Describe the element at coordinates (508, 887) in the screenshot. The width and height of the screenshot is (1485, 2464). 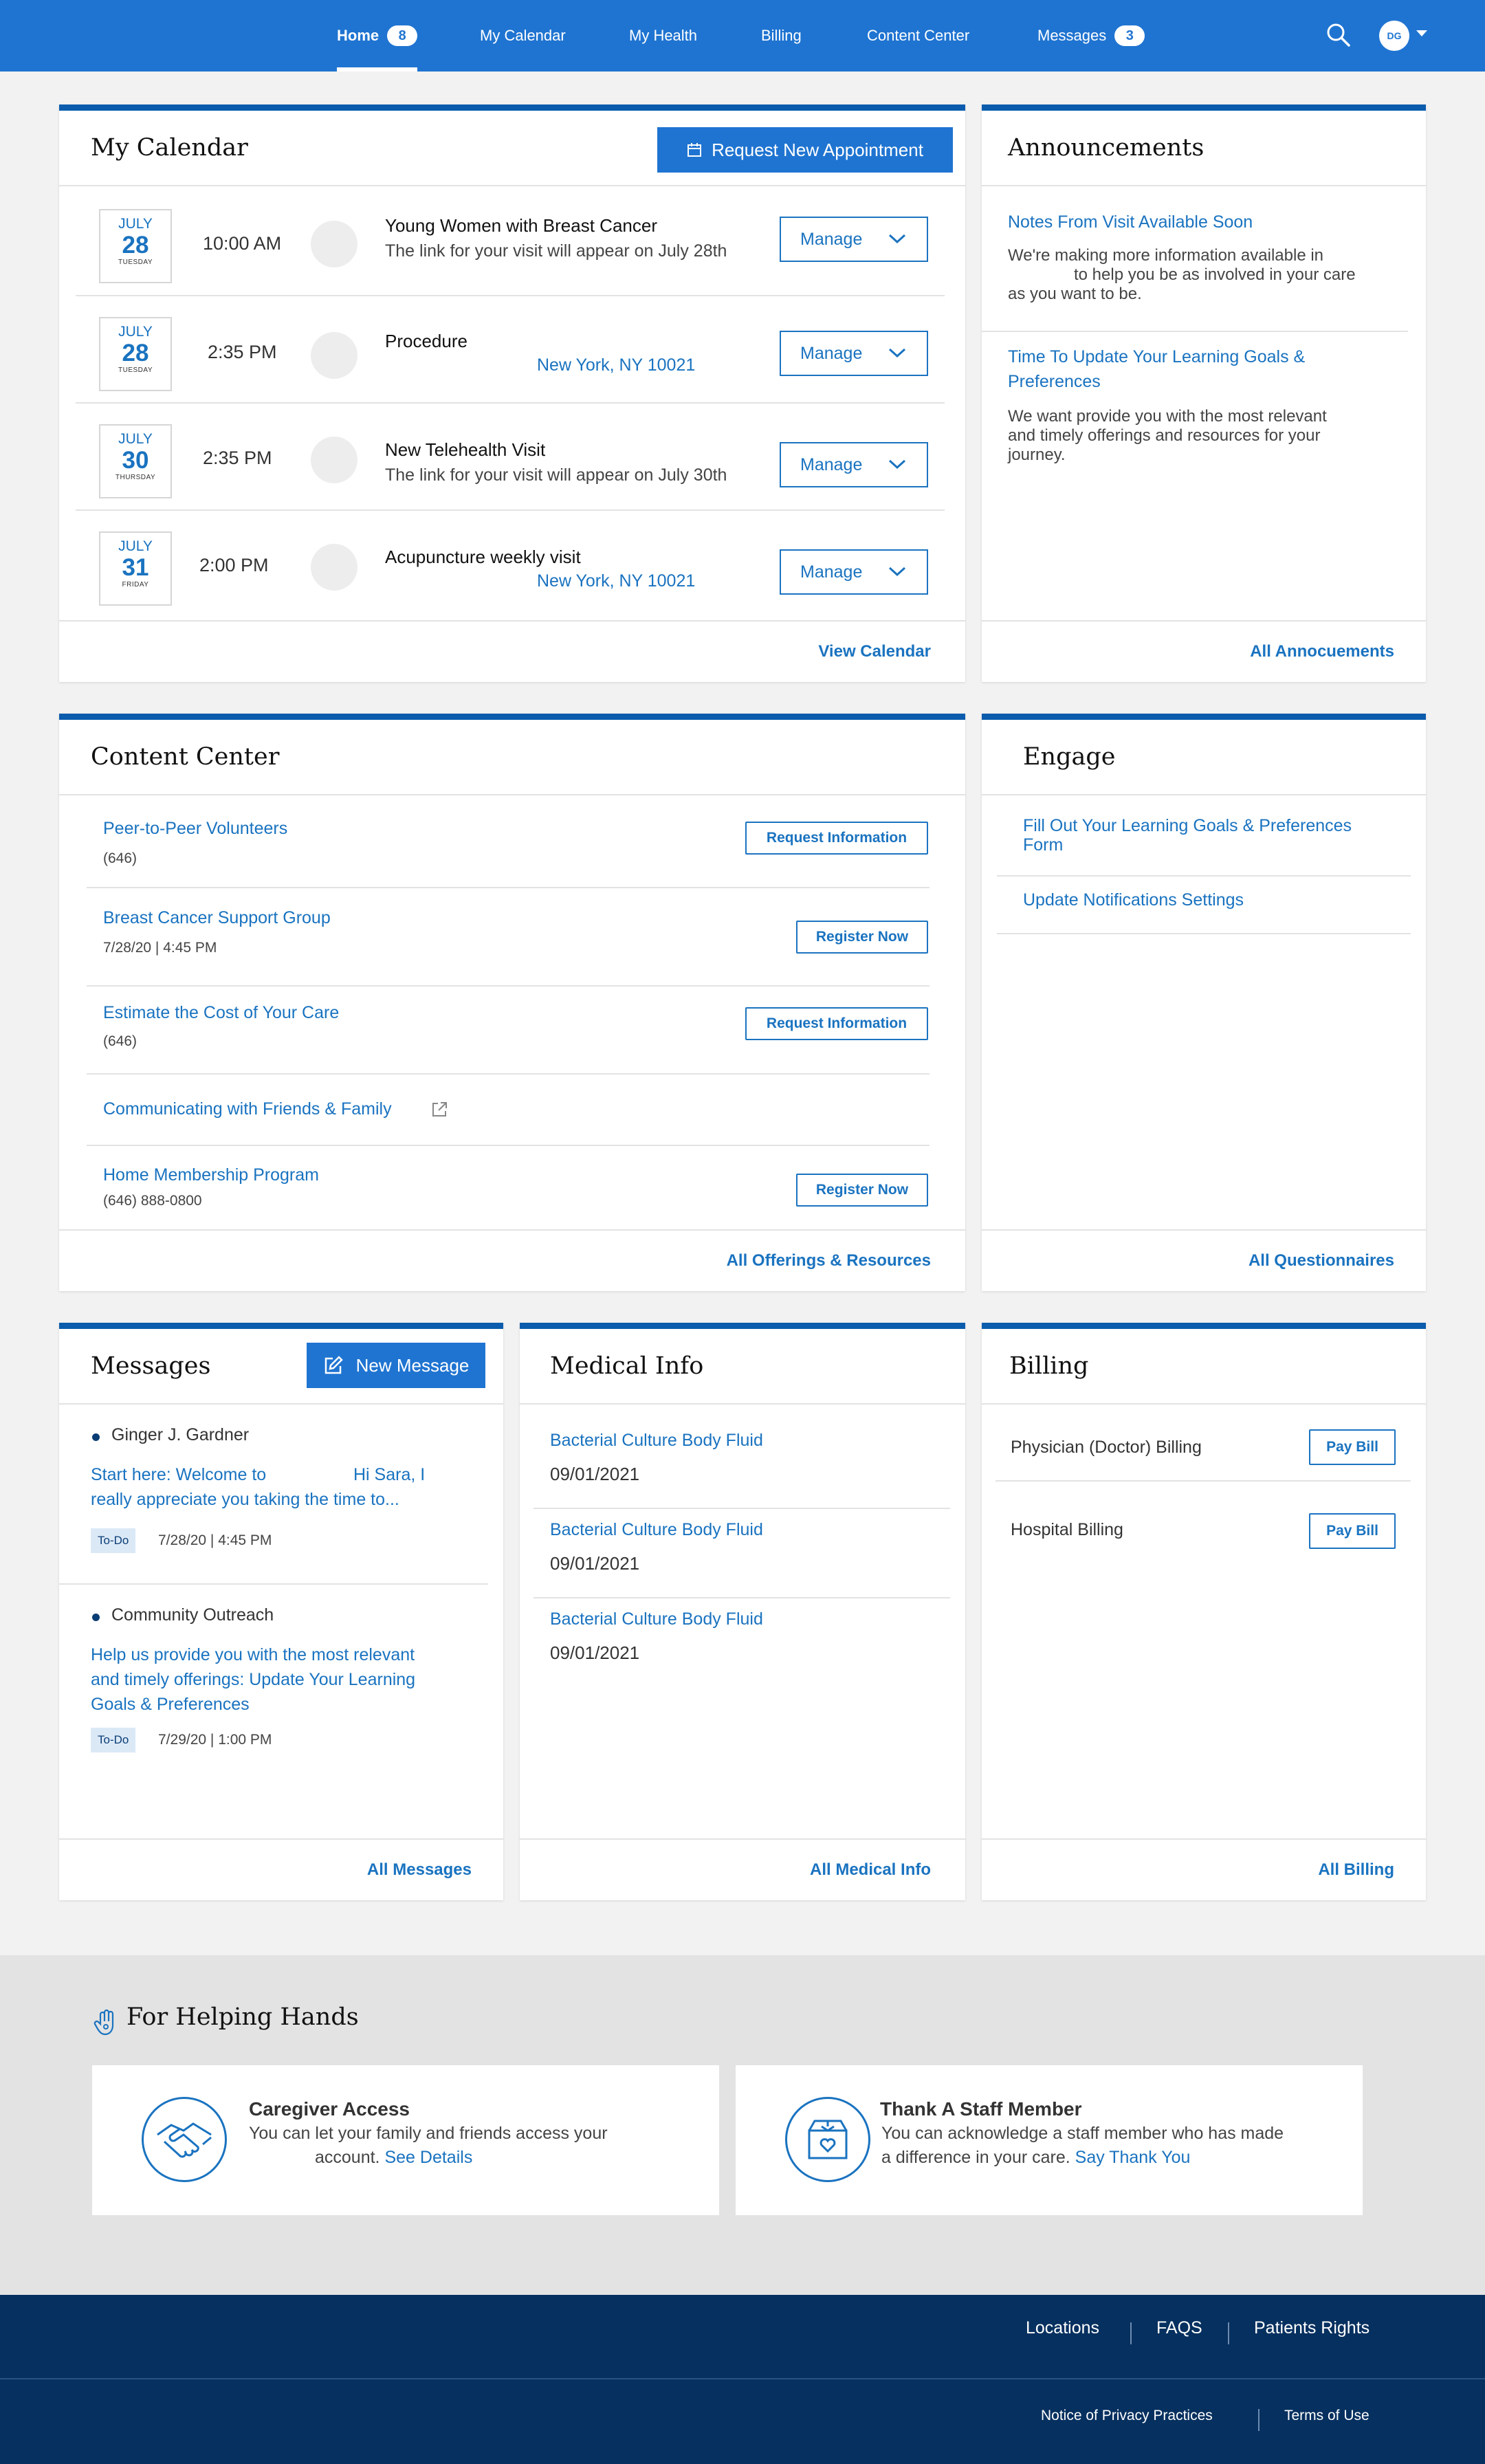
I see `divider` at that location.